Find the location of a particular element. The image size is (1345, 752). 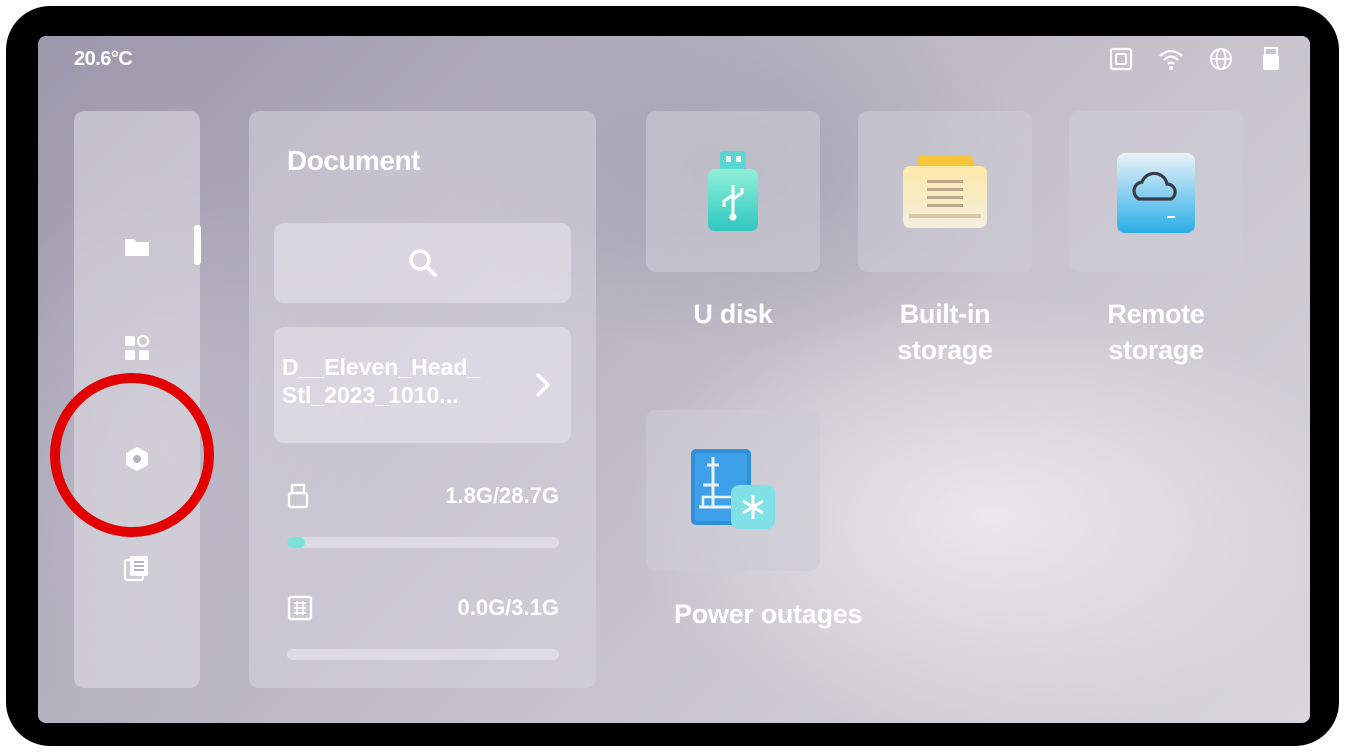

wifi-icon is located at coordinates (1171, 59).